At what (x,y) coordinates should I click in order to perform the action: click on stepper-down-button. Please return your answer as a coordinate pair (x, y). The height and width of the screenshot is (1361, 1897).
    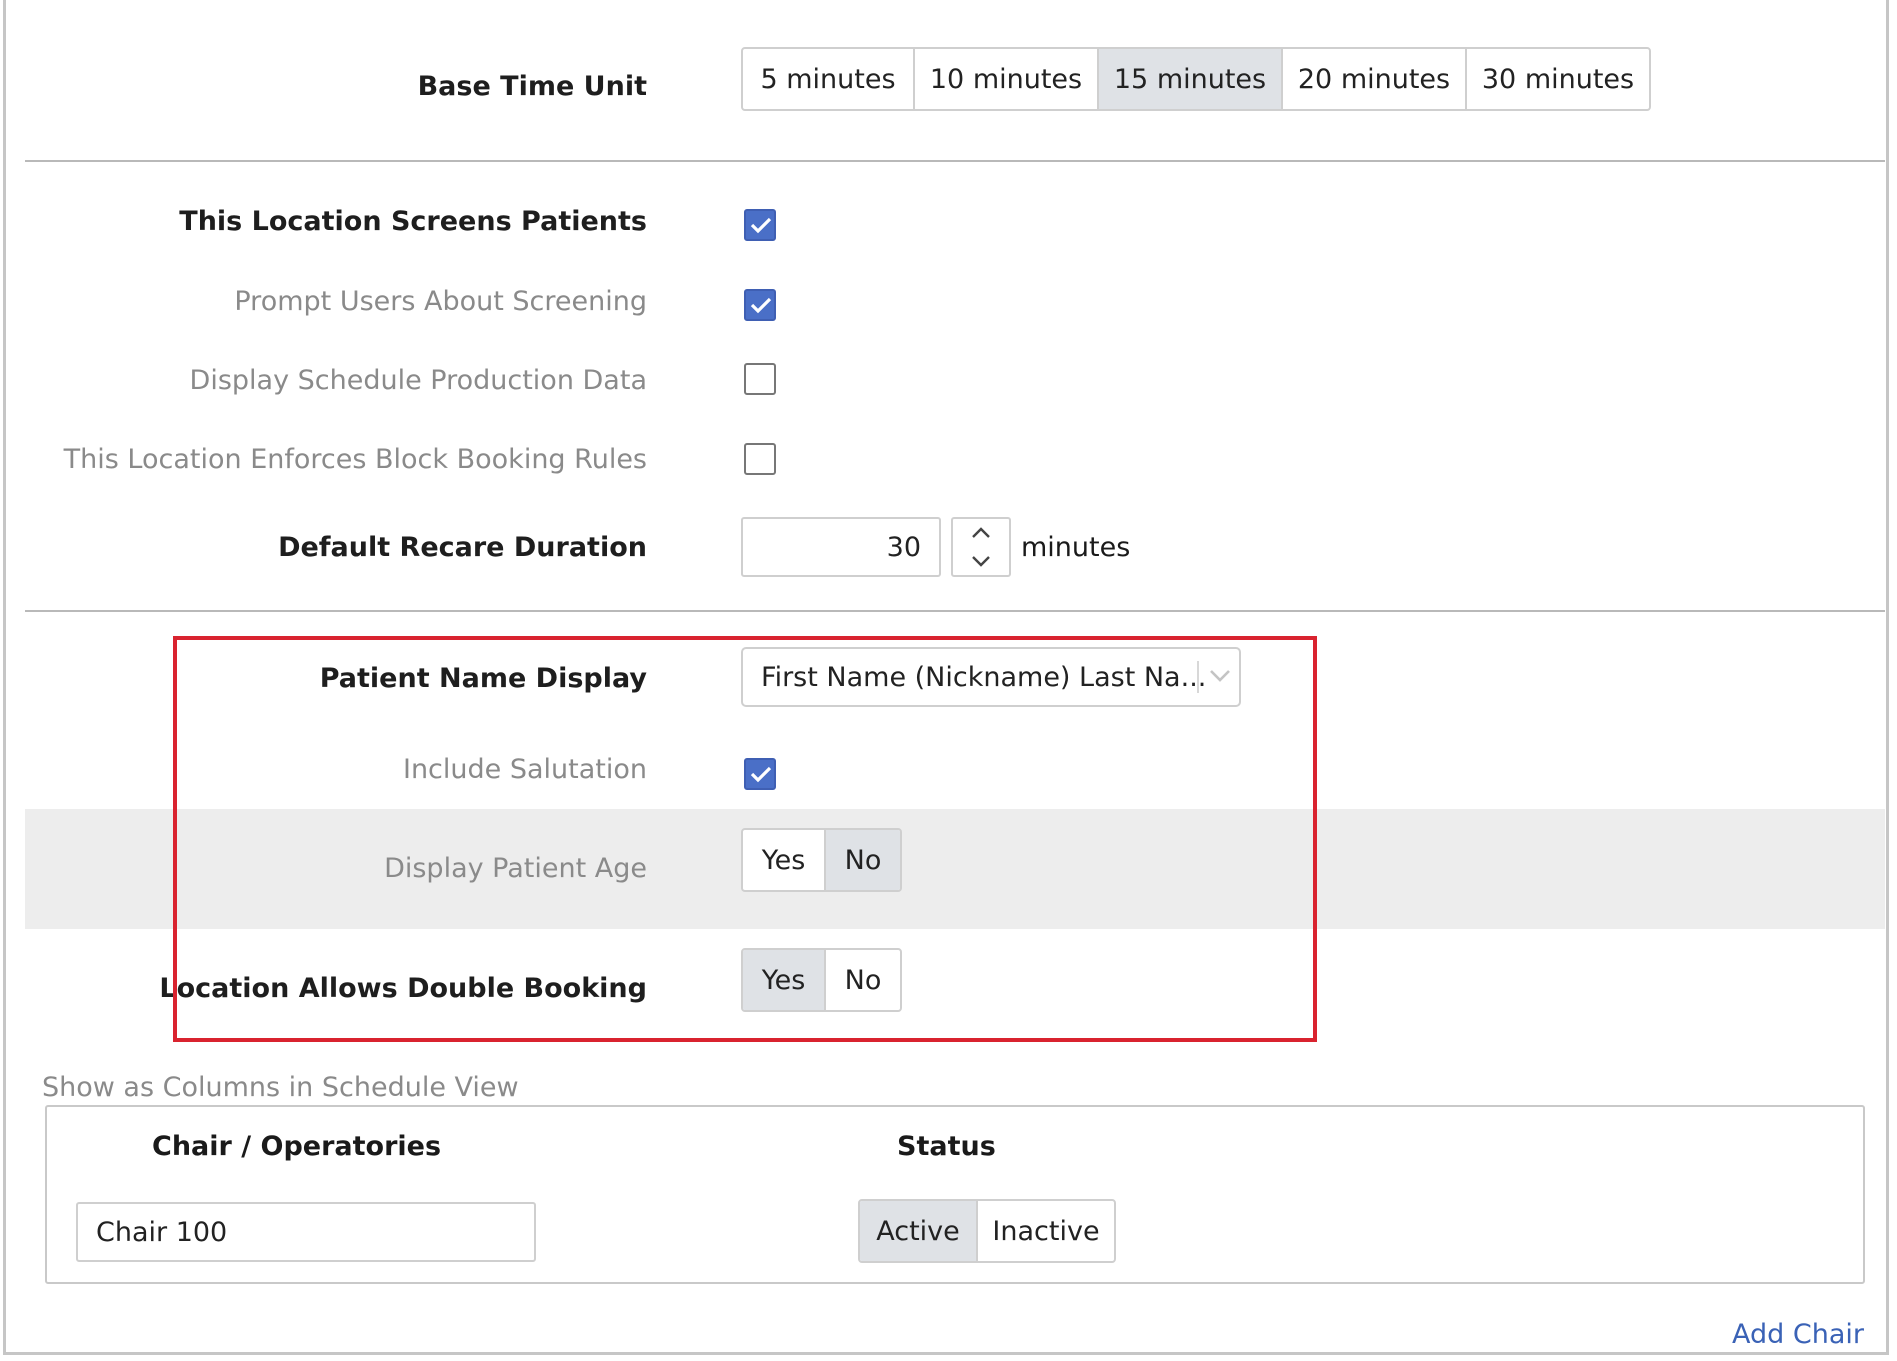
    Looking at the image, I should click on (981, 561).